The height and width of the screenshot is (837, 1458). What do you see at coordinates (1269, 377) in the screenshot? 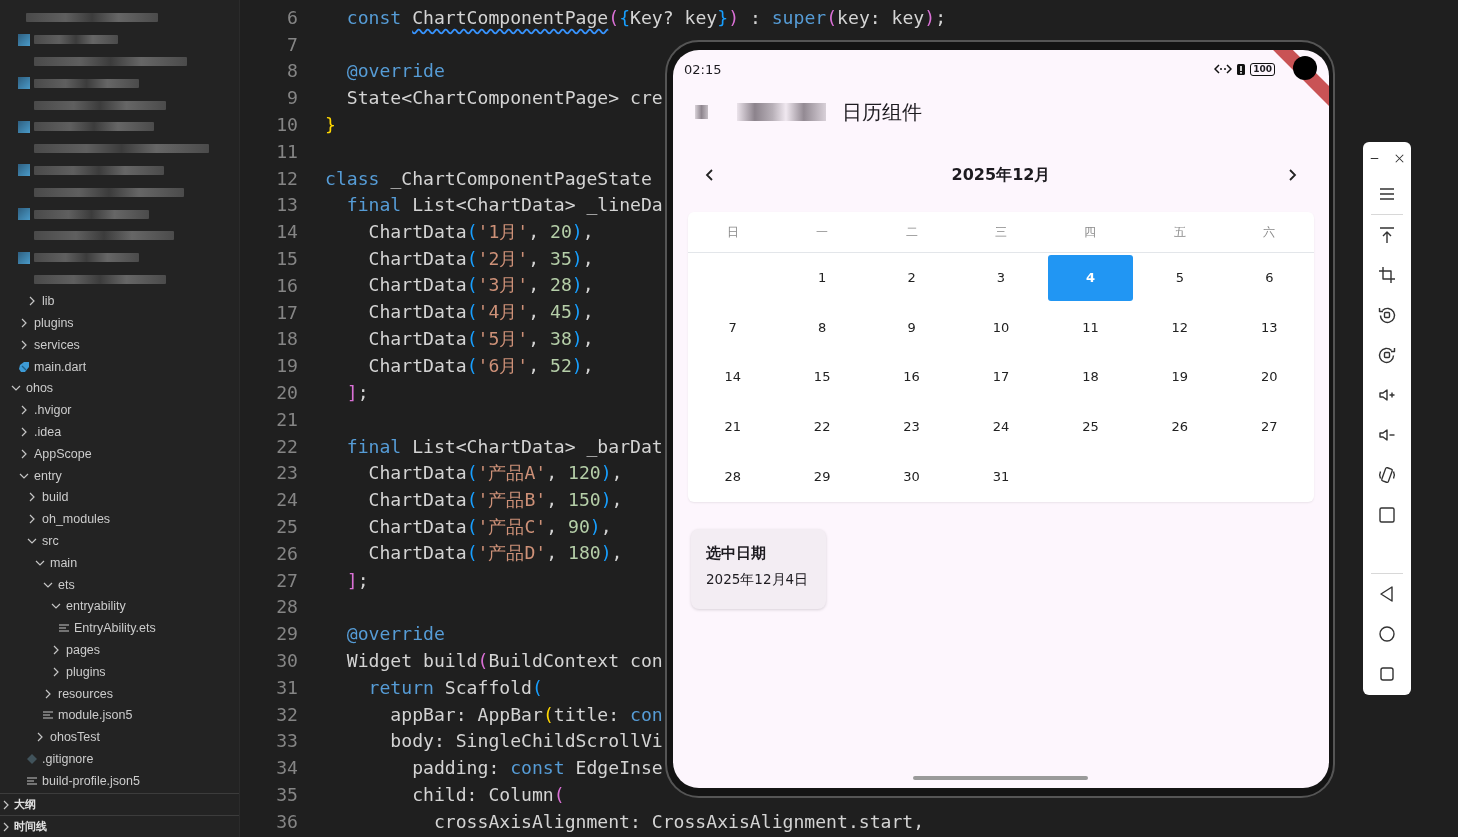
I see `calendar-day: 20` at bounding box center [1269, 377].